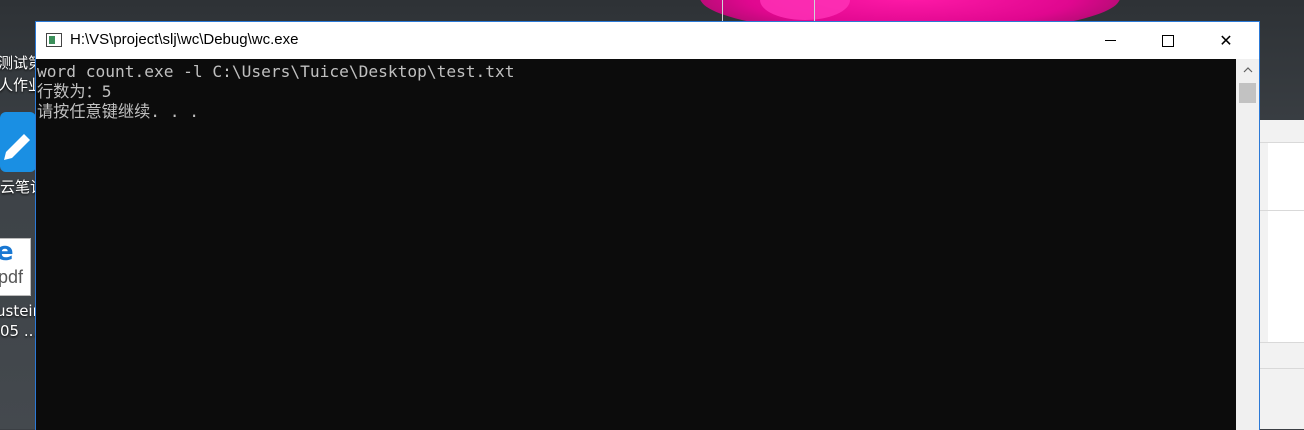  I want to click on close-button: ✕, so click(1226, 40).